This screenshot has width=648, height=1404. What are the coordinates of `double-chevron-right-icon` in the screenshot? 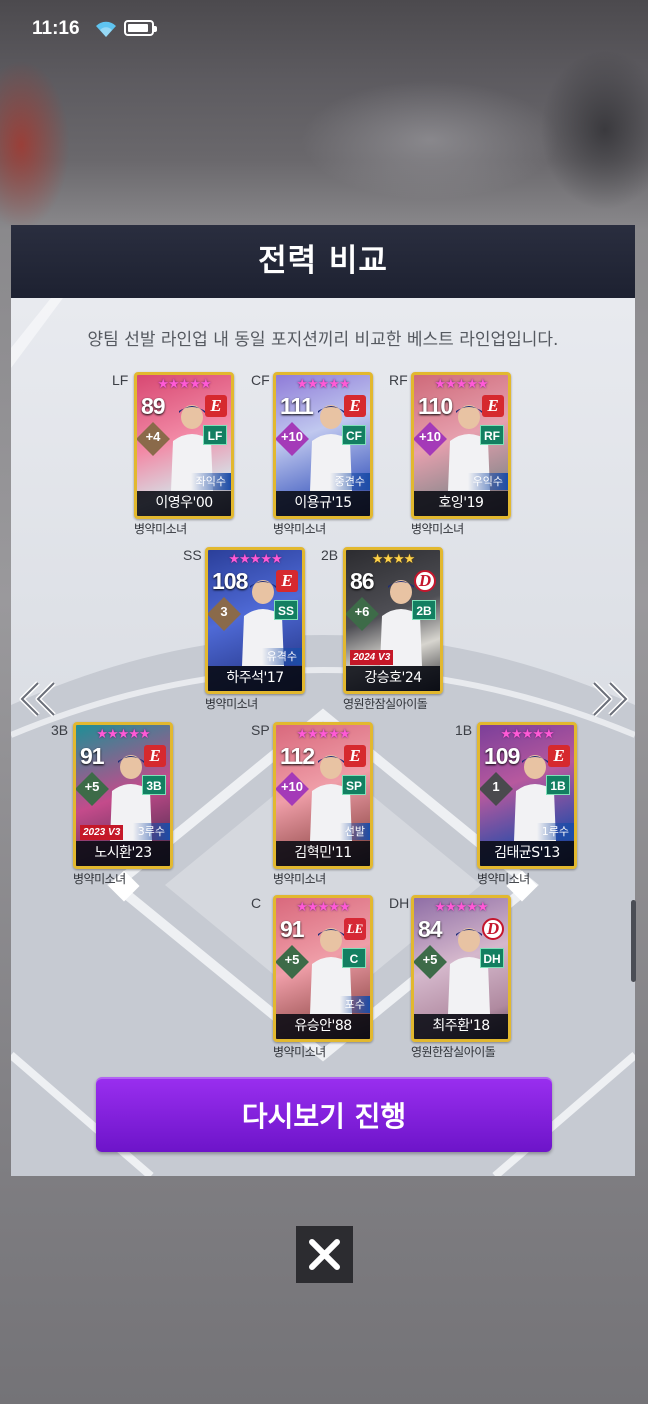 It's located at (609, 699).